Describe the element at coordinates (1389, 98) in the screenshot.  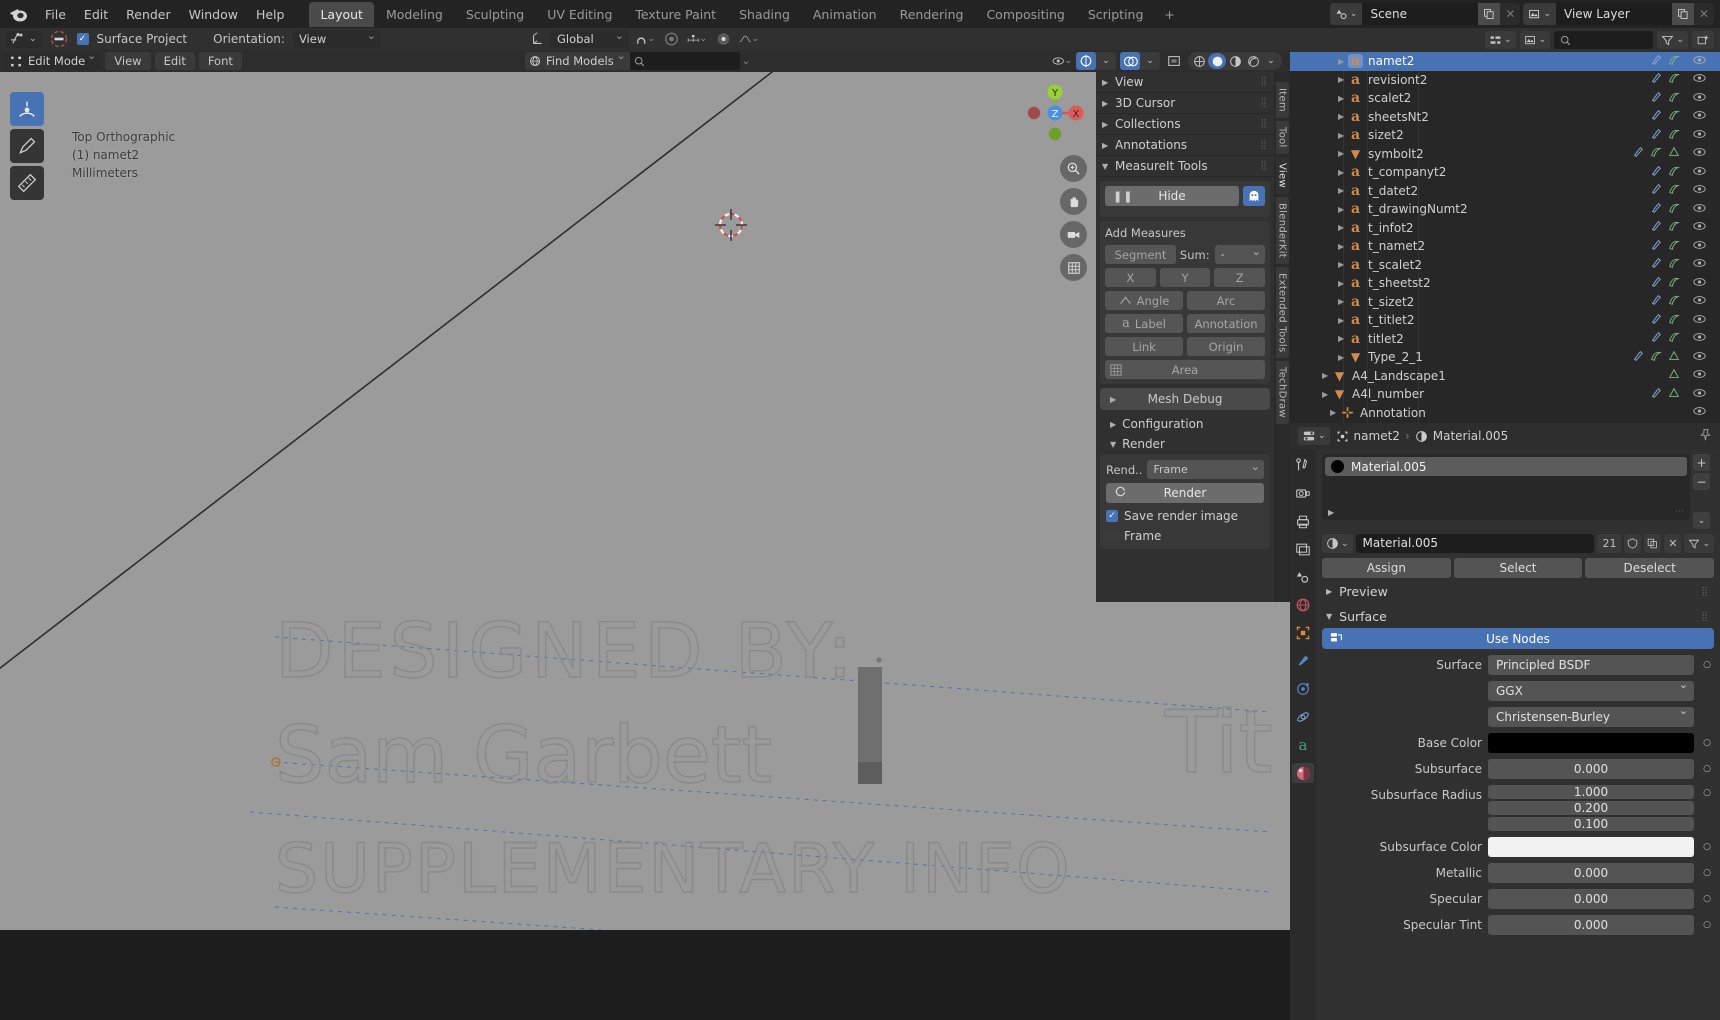
I see `outliner-row-name: scalet2` at that location.